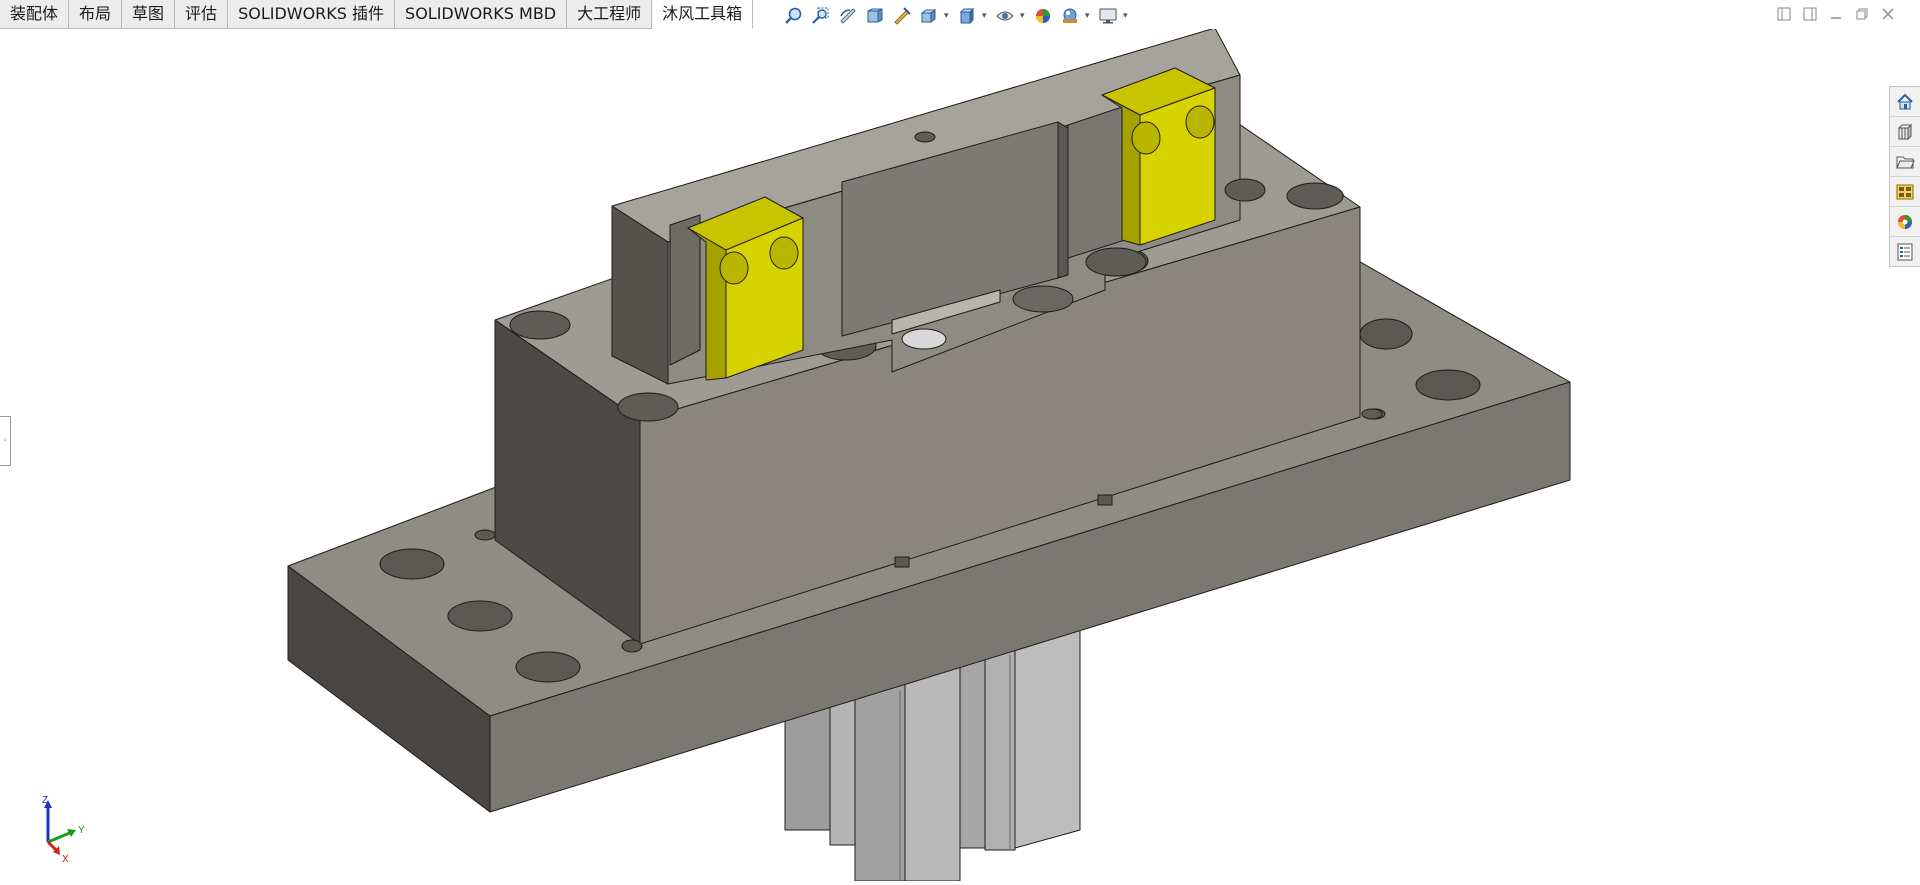 The width and height of the screenshot is (1920, 885). Describe the element at coordinates (610, 14) in the screenshot. I see `tab-engineer: 大工程师` at that location.